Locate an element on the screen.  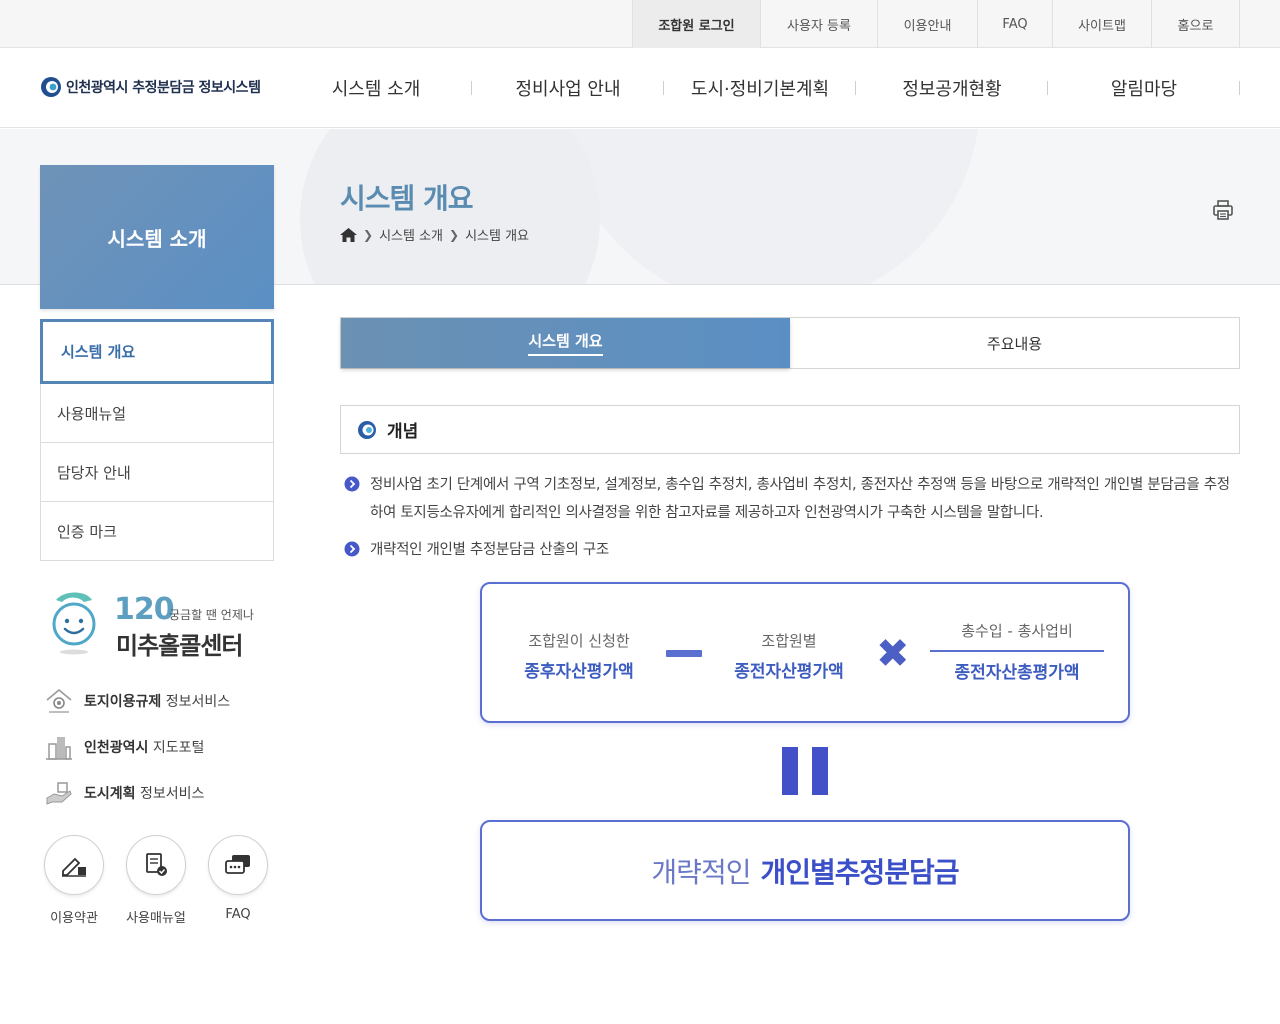
content-tabs: 시스템 개요 주요내용 is located at coordinates (790, 343).